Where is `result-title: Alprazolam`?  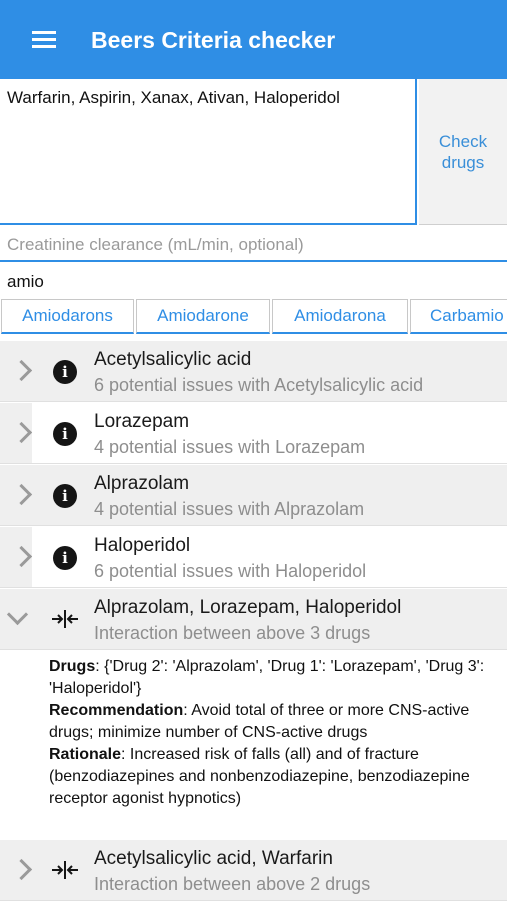 result-title: Alprazolam is located at coordinates (142, 483).